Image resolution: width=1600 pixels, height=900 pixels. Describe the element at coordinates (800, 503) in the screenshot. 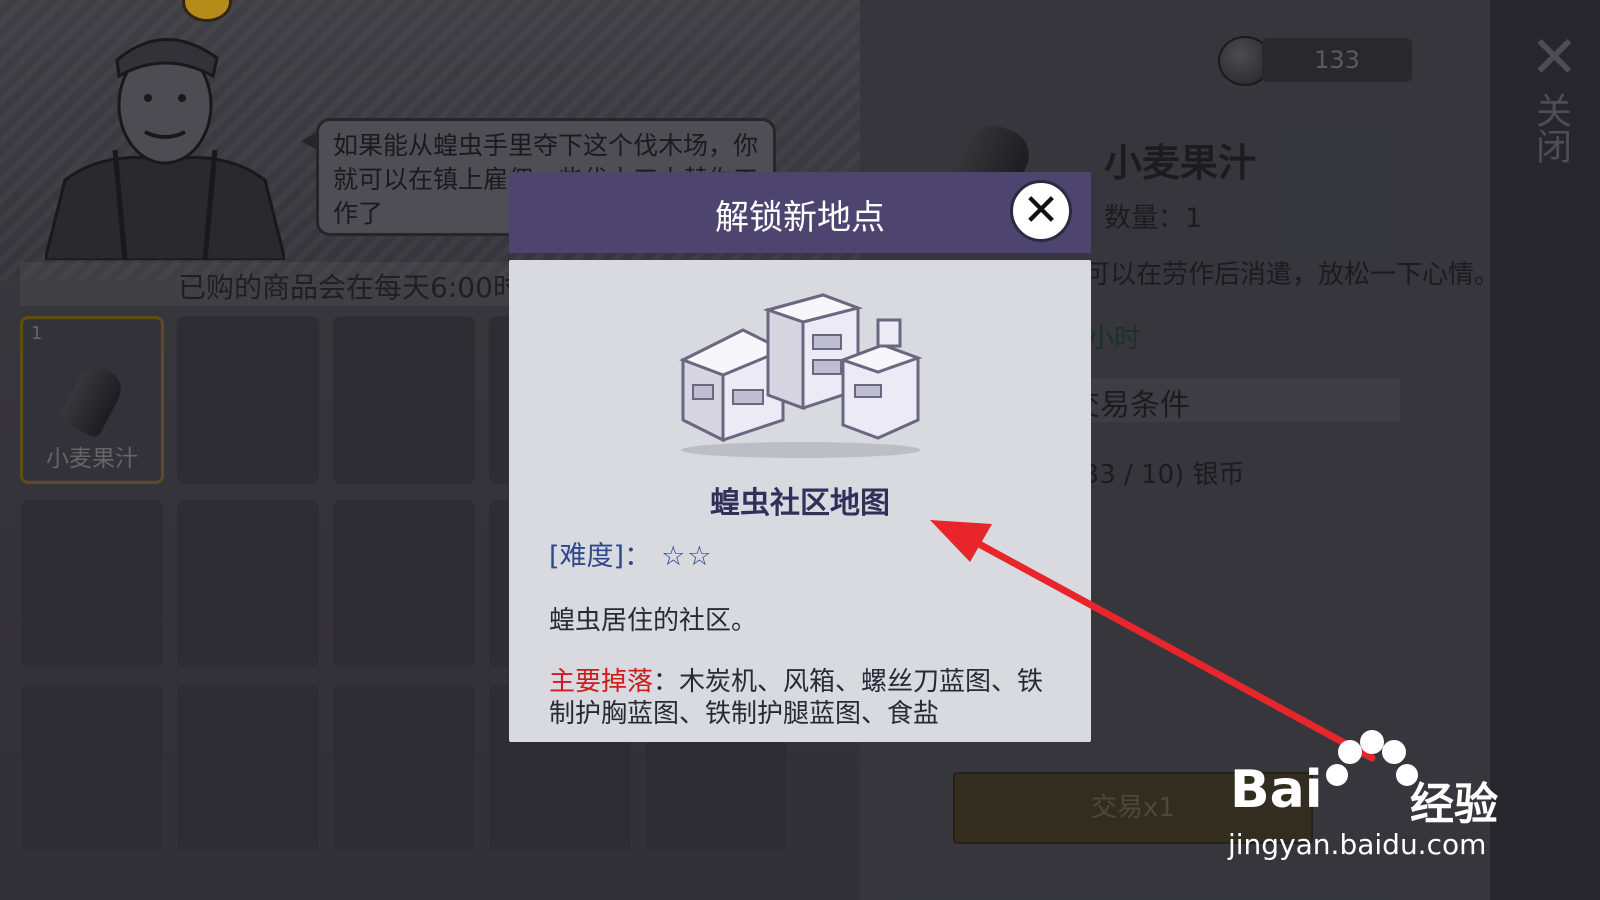

I see `map-name: 蝗虫社区地图` at that location.